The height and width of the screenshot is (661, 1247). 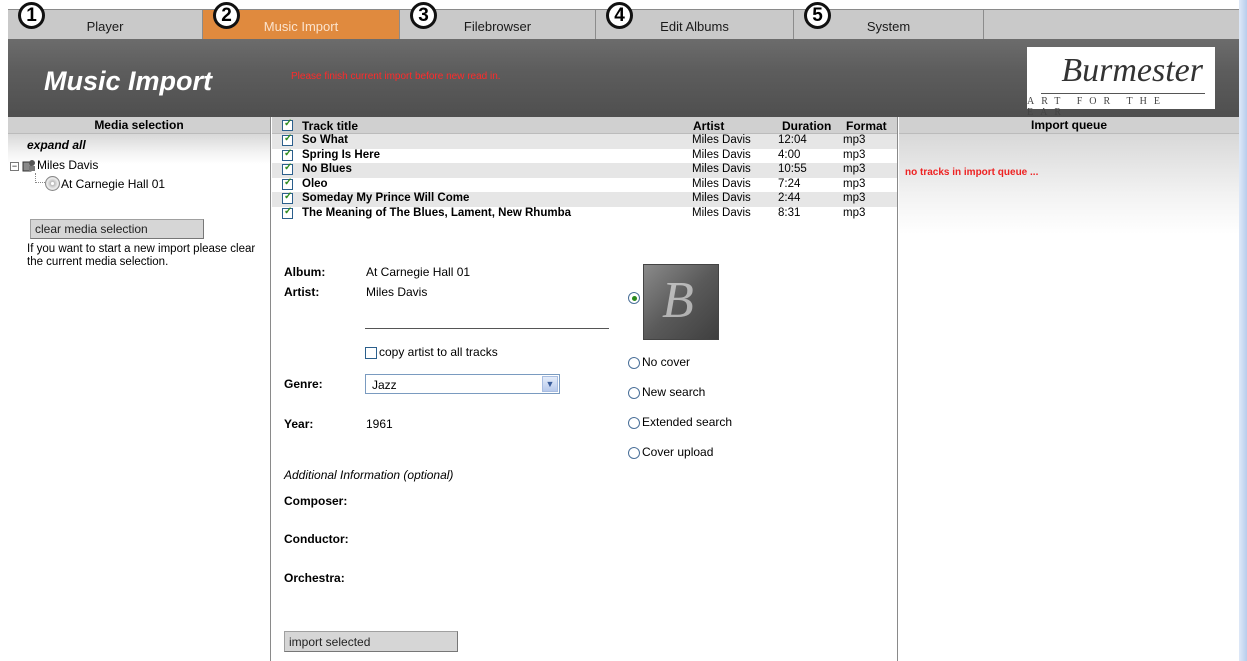 I want to click on tab-label: Player, so click(x=105, y=26).